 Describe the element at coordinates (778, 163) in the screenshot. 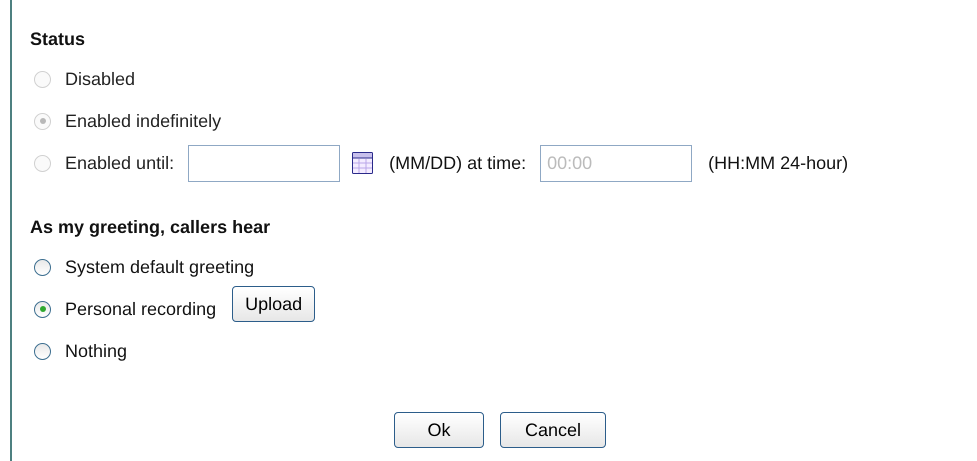

I see `time-format-hint: (HH:MM 24-hour)` at that location.